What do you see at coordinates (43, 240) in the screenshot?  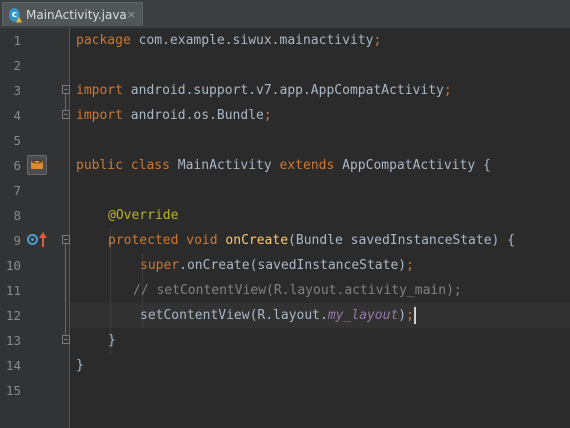 I see `override-up-arrow-icon` at bounding box center [43, 240].